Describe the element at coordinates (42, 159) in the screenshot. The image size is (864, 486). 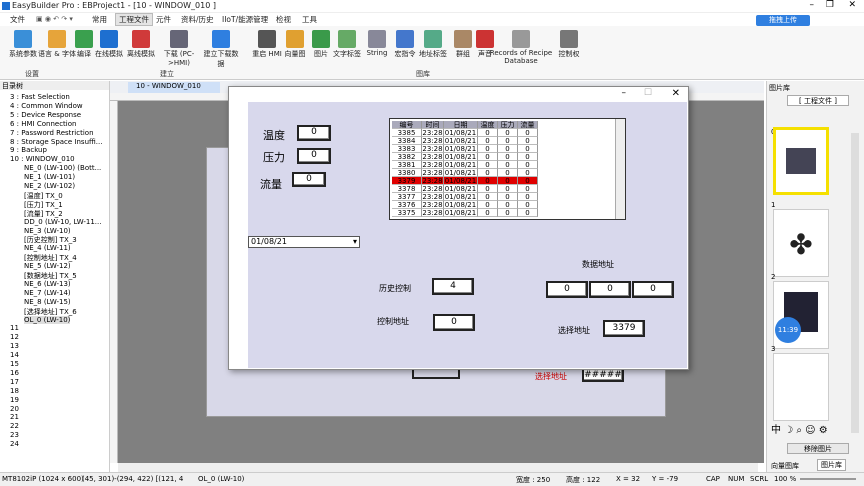
I see `tree-item: 10 : WINDOW_010` at that location.